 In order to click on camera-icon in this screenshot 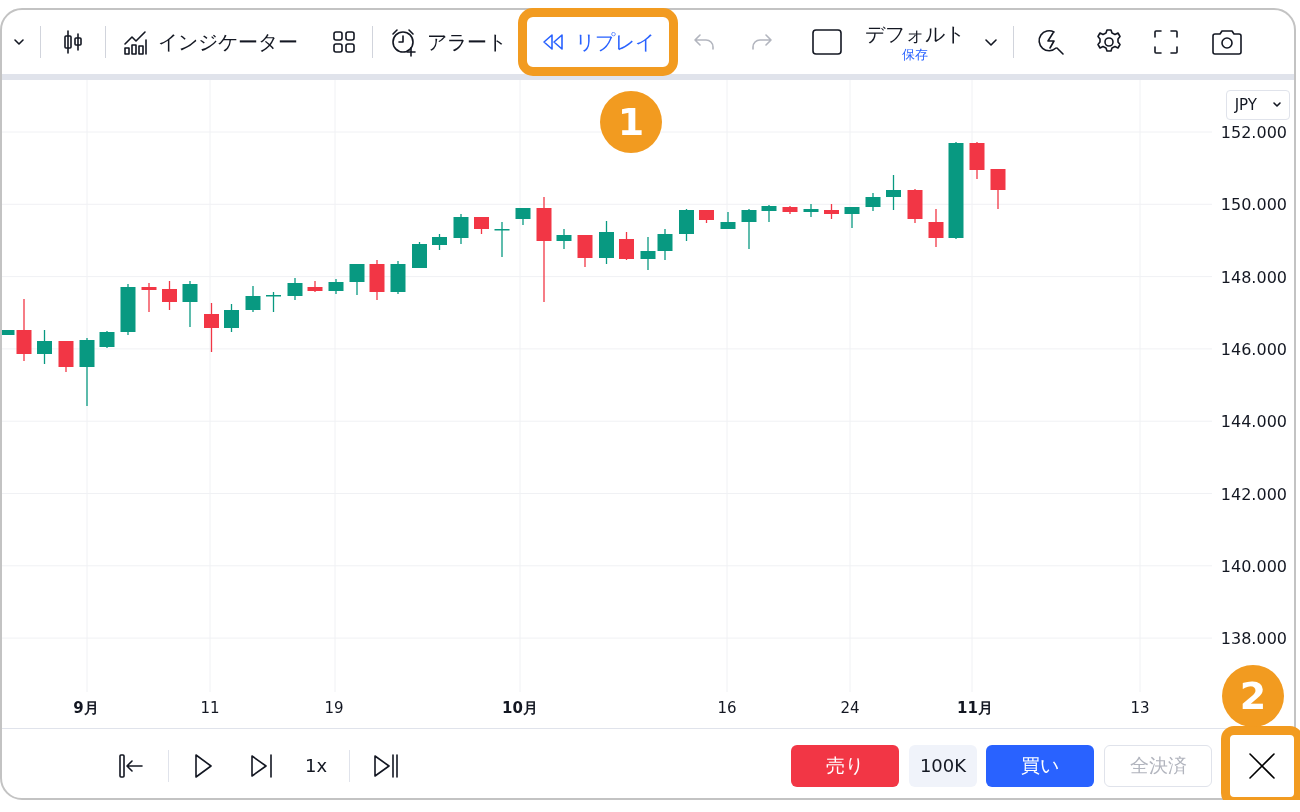, I will do `click(1227, 42)`.